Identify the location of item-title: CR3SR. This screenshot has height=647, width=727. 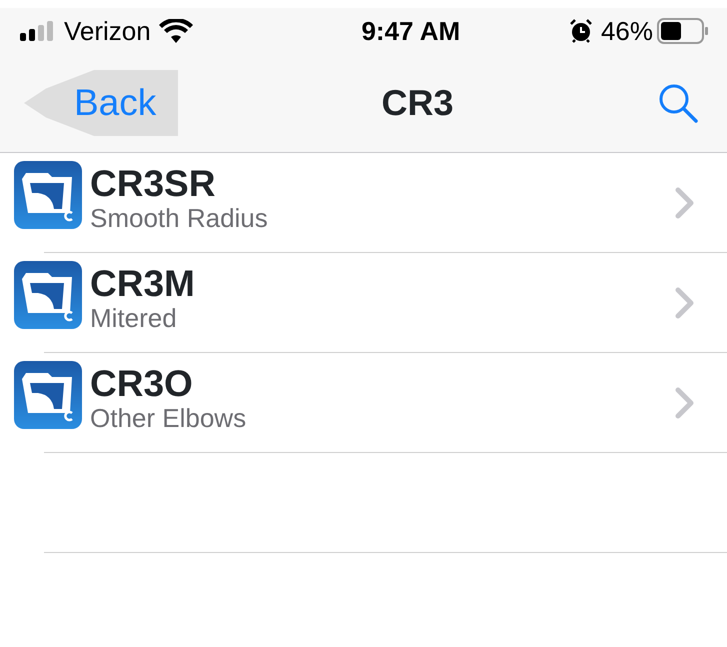
(153, 184).